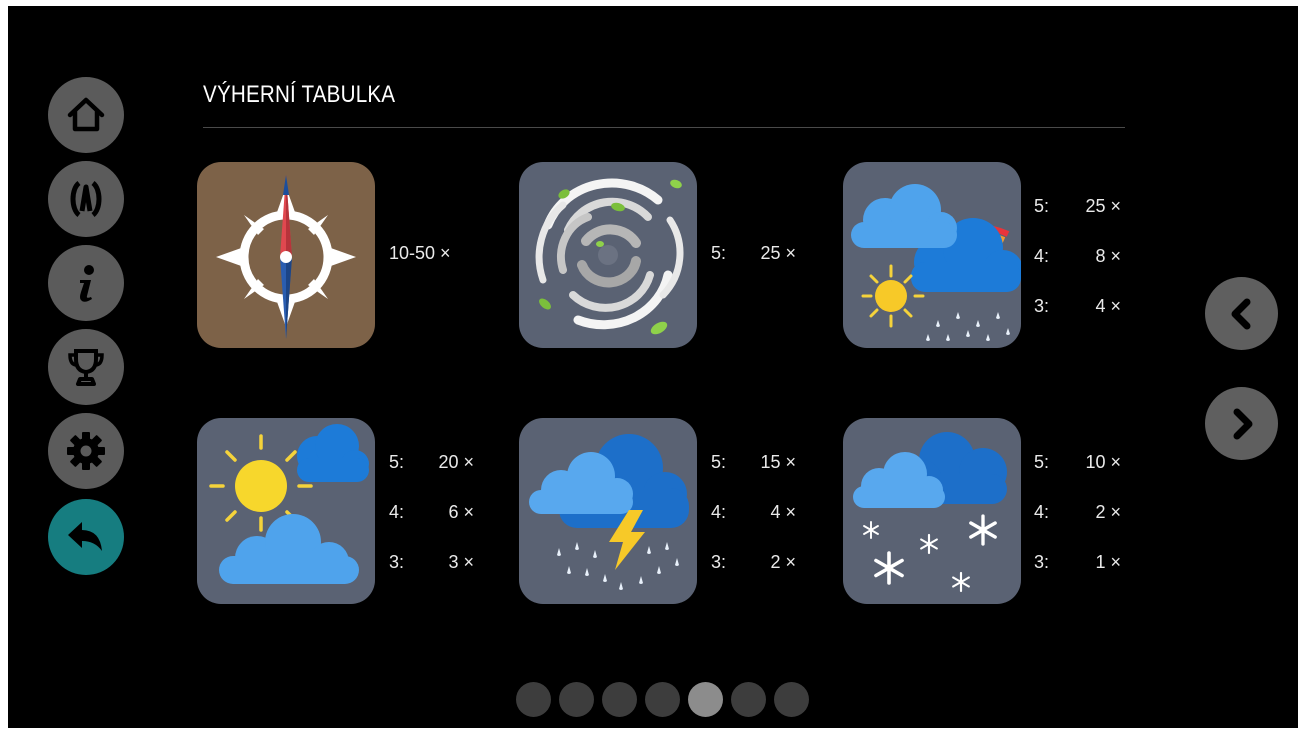 The image size is (1305, 733). Describe the element at coordinates (1077, 514) in the screenshot. I see `paytable-snow: 5: 10 × 4: 2 × 3: 1 ×` at that location.